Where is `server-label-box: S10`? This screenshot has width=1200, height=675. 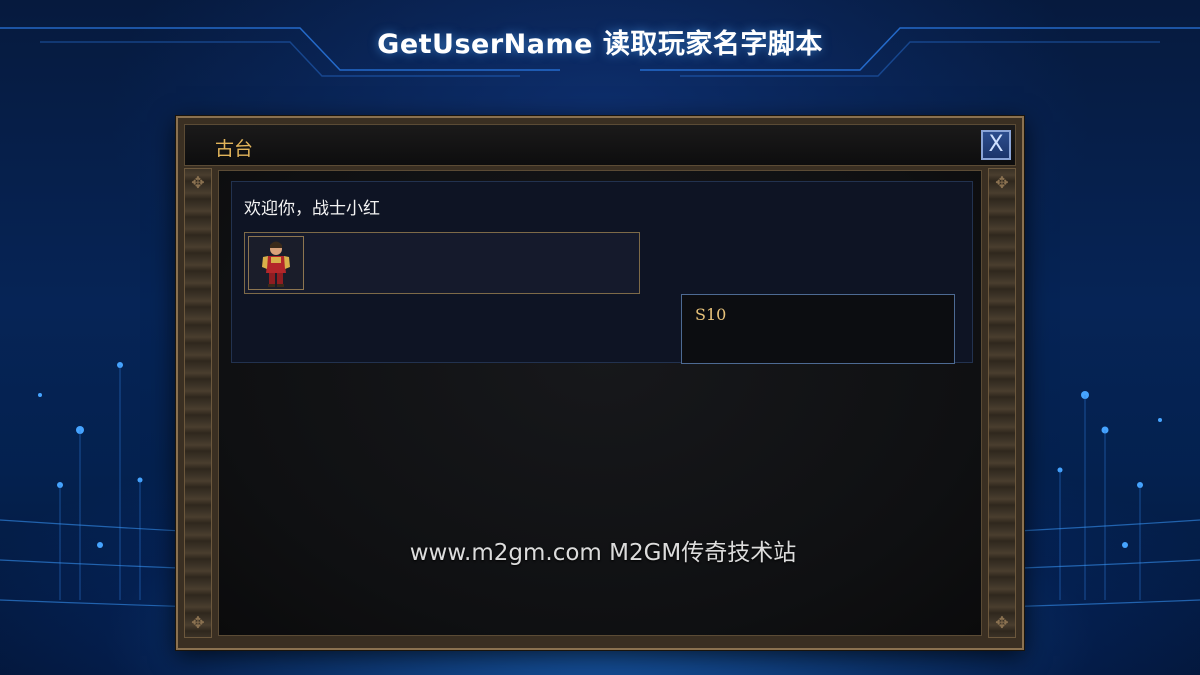 server-label-box: S10 is located at coordinates (818, 329).